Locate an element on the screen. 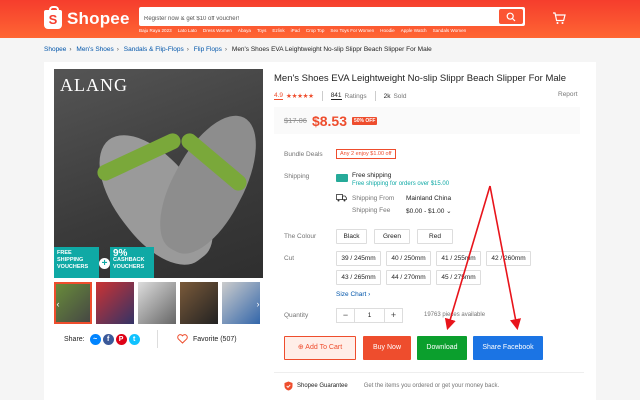  quick-link: Sandals Women is located at coordinates (450, 30).